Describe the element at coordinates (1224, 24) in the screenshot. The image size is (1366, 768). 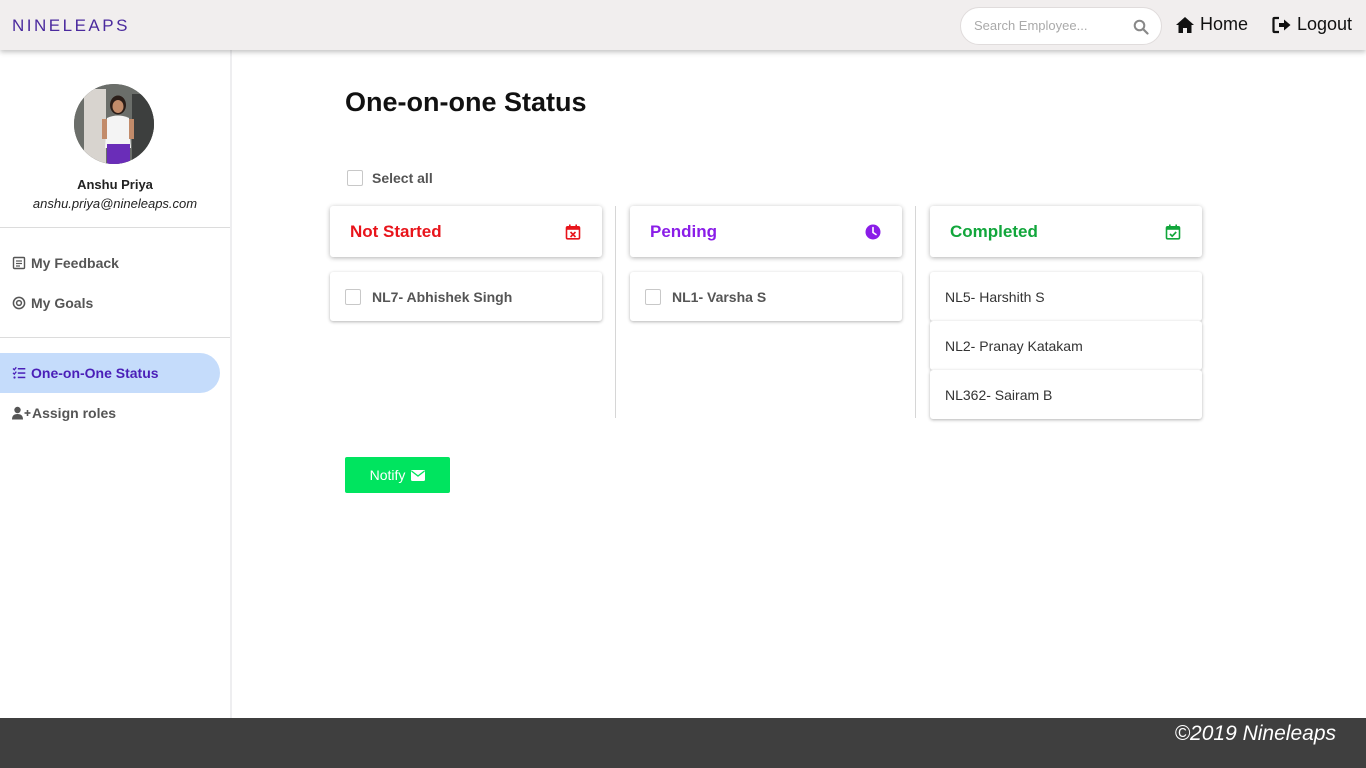
I see `home-label: Home` at that location.